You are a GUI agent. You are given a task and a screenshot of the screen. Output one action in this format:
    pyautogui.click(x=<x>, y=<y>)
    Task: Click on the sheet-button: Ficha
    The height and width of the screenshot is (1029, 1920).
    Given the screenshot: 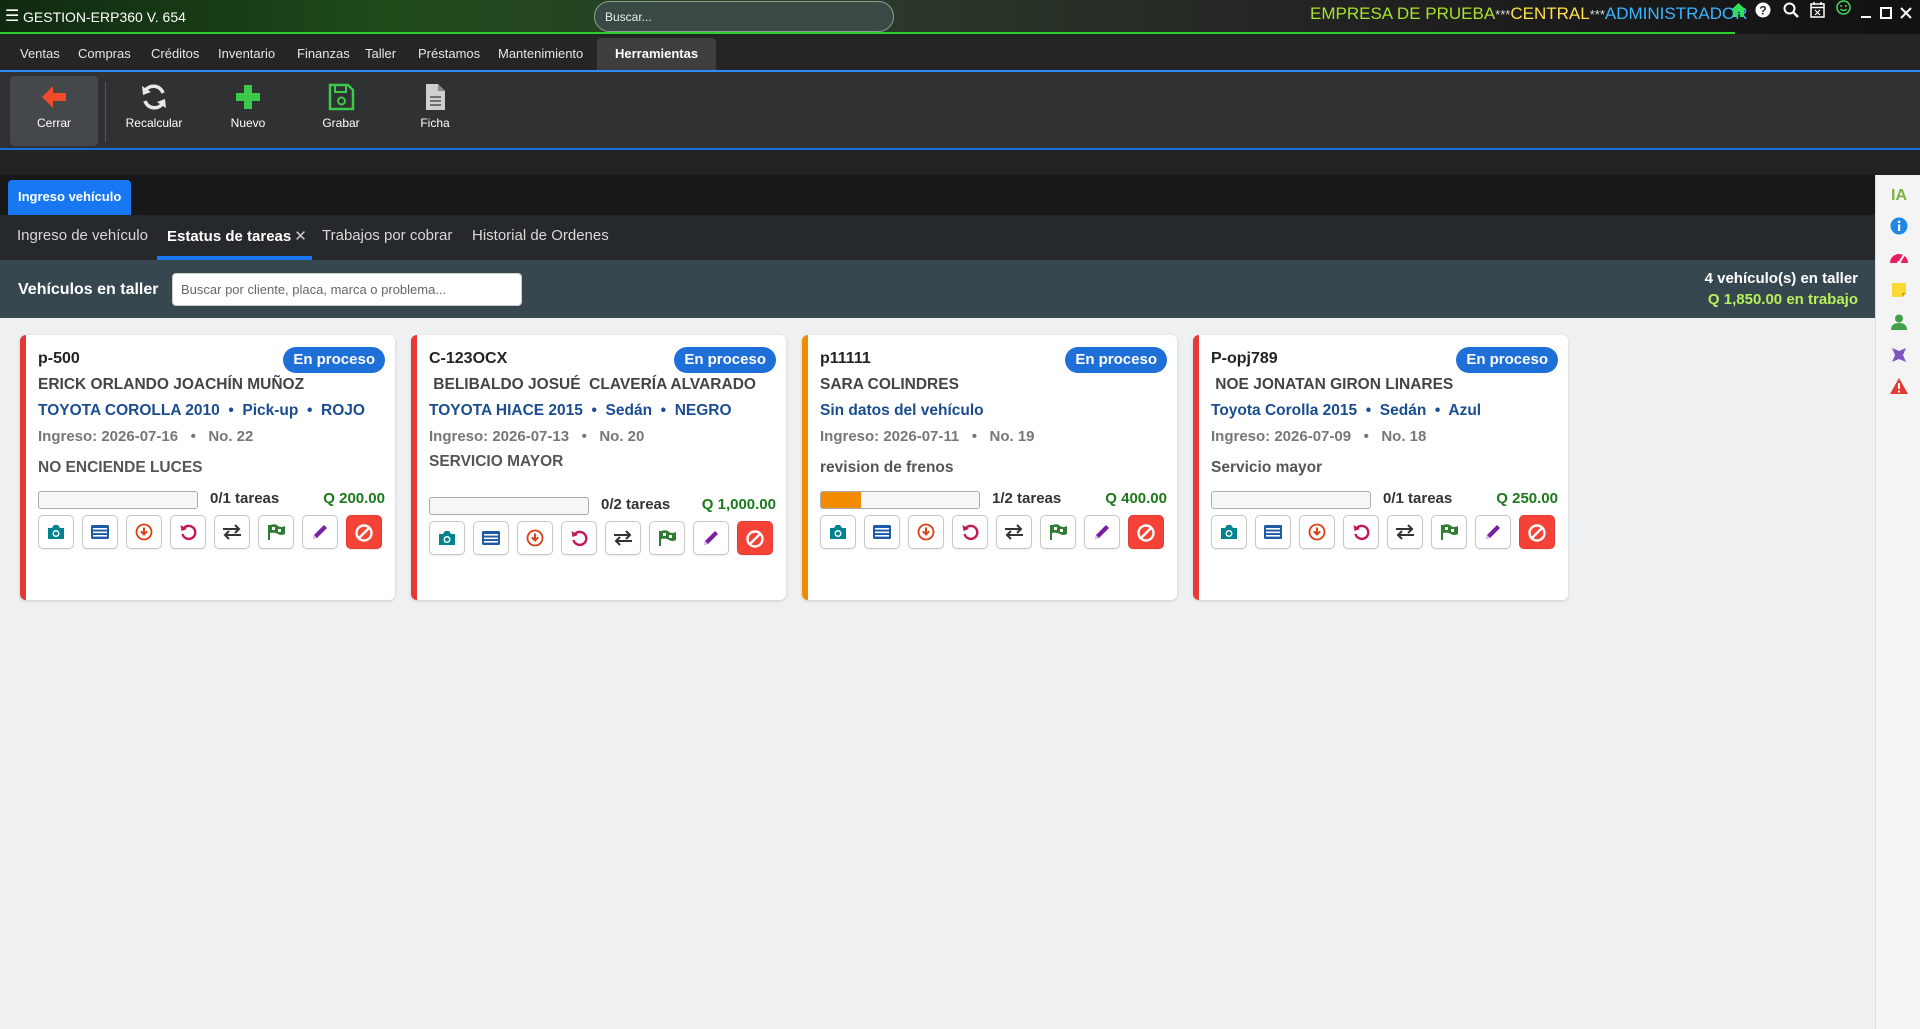 What is the action you would take?
    pyautogui.click(x=435, y=111)
    